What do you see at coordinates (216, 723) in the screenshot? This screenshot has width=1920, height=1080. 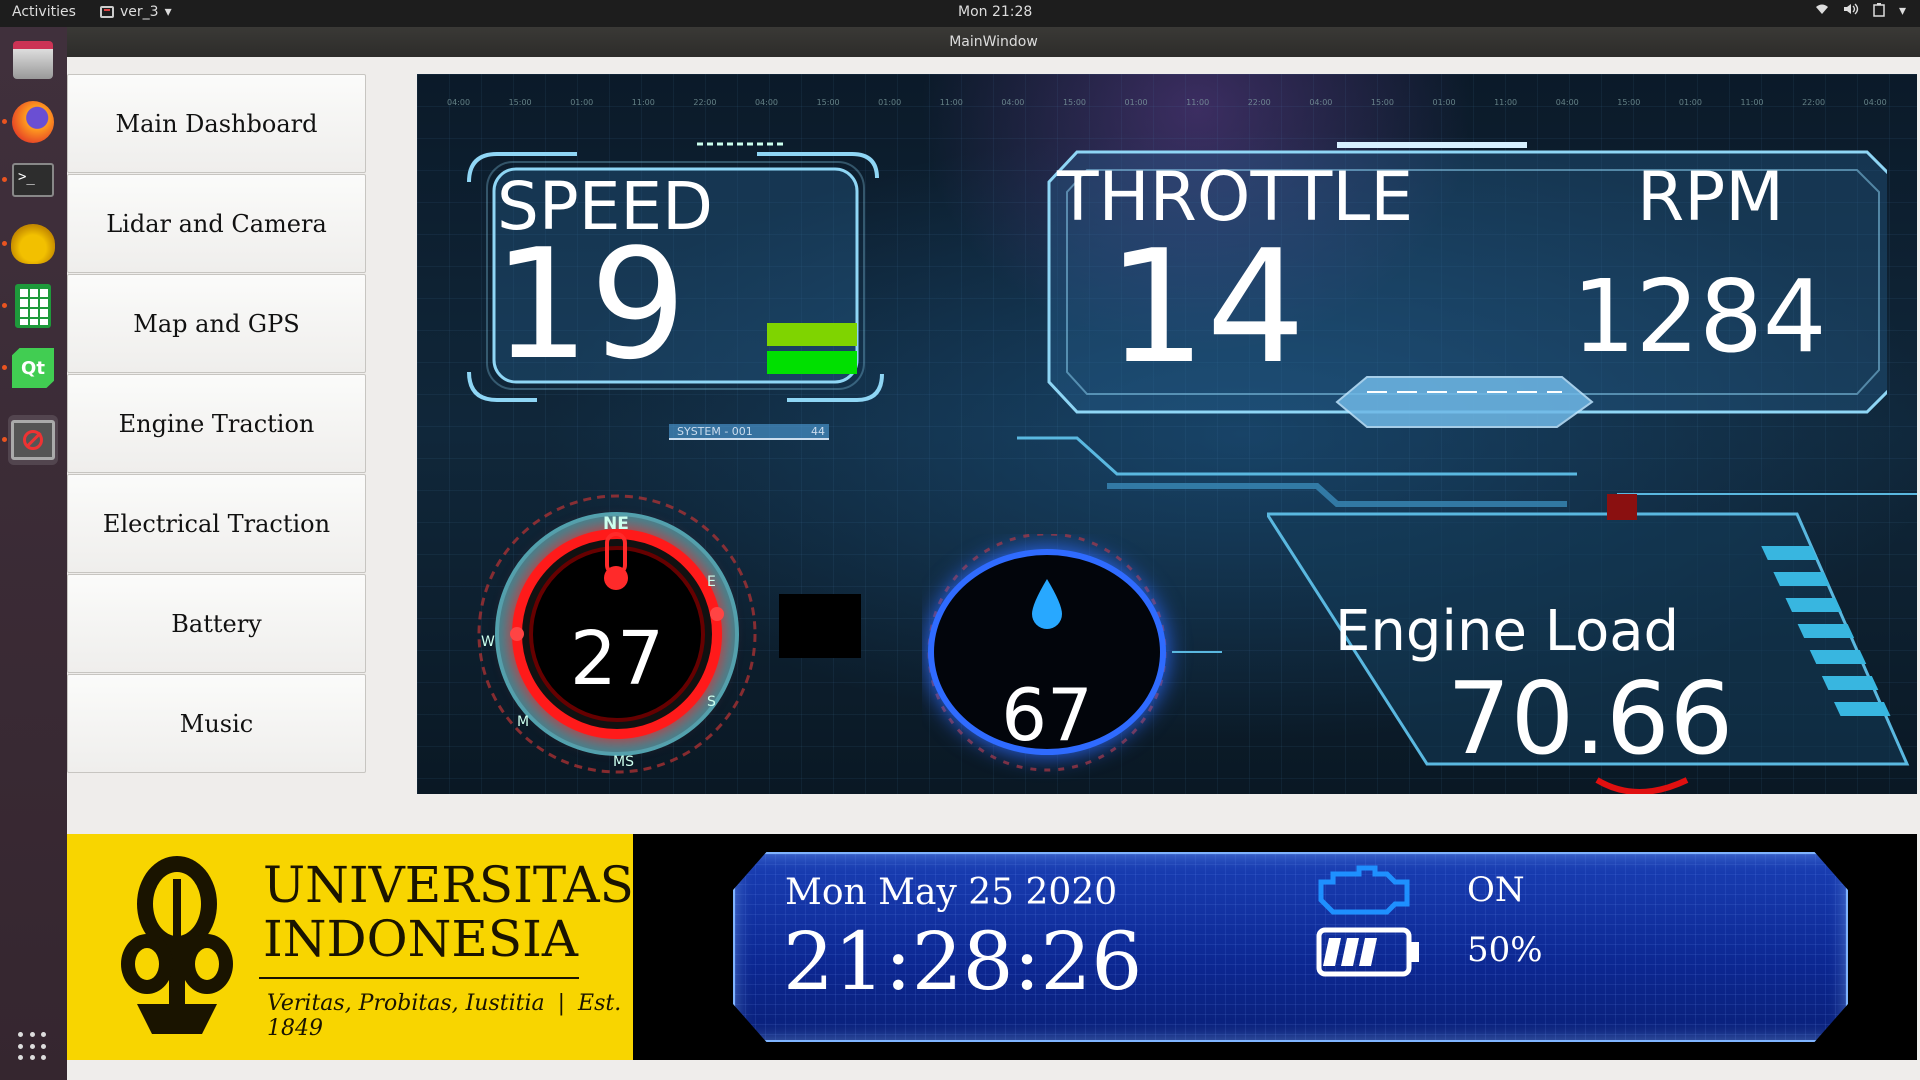 I see `nav-music: Music` at bounding box center [216, 723].